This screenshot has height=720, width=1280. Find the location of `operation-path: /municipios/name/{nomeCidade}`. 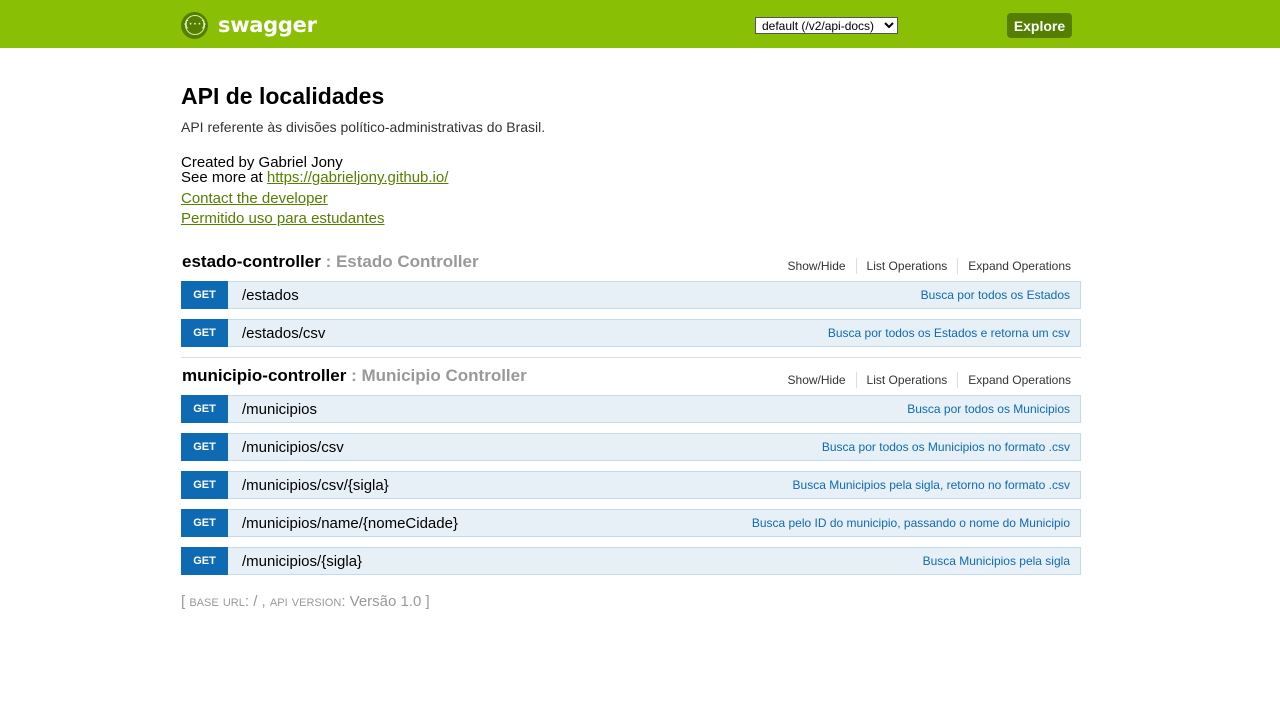

operation-path: /municipios/name/{nomeCidade} is located at coordinates (350, 523).